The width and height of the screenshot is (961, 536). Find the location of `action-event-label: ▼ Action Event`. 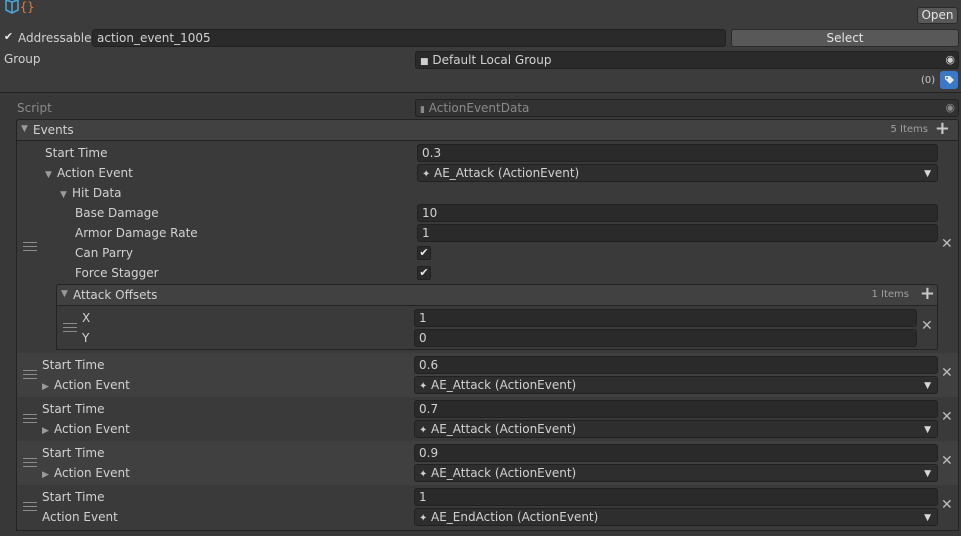

action-event-label: ▼ Action Event is located at coordinates (89, 174).